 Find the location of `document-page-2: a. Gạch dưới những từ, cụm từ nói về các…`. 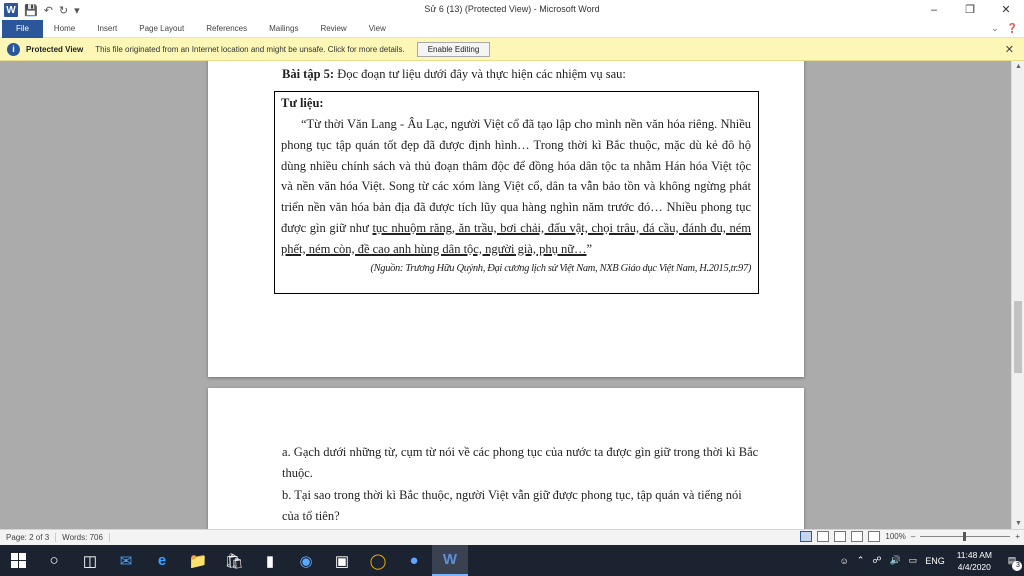

document-page-2: a. Gạch dưới những từ, cụm từ nói về các… is located at coordinates (506, 458).